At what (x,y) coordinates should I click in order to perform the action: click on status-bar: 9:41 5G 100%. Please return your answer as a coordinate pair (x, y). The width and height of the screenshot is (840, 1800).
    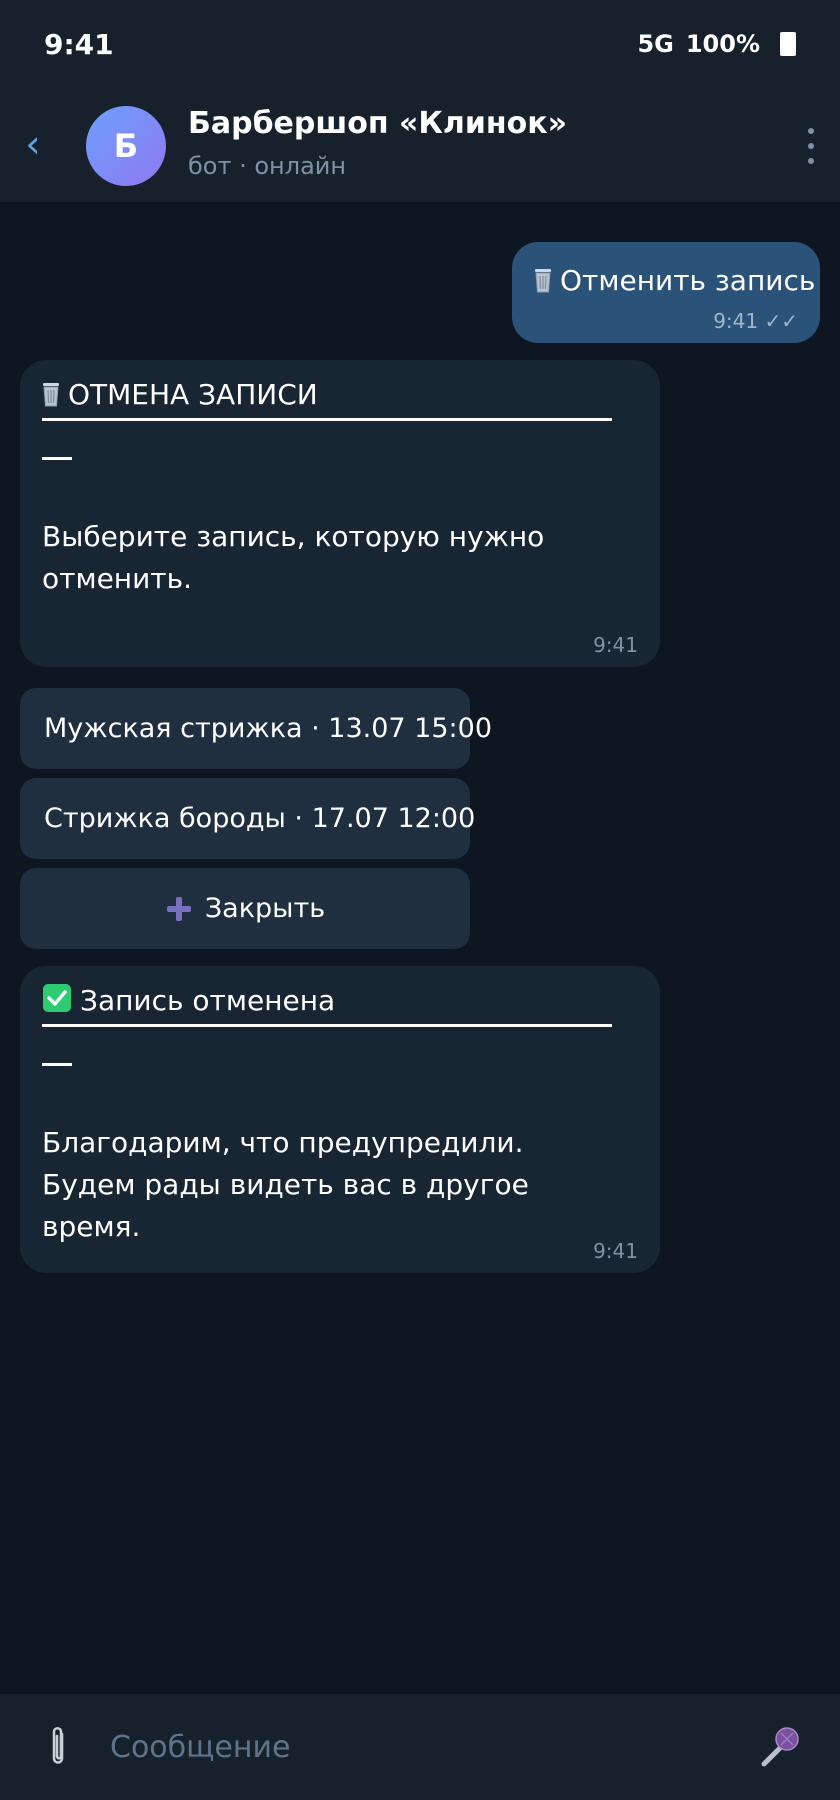
    Looking at the image, I should click on (420, 46).